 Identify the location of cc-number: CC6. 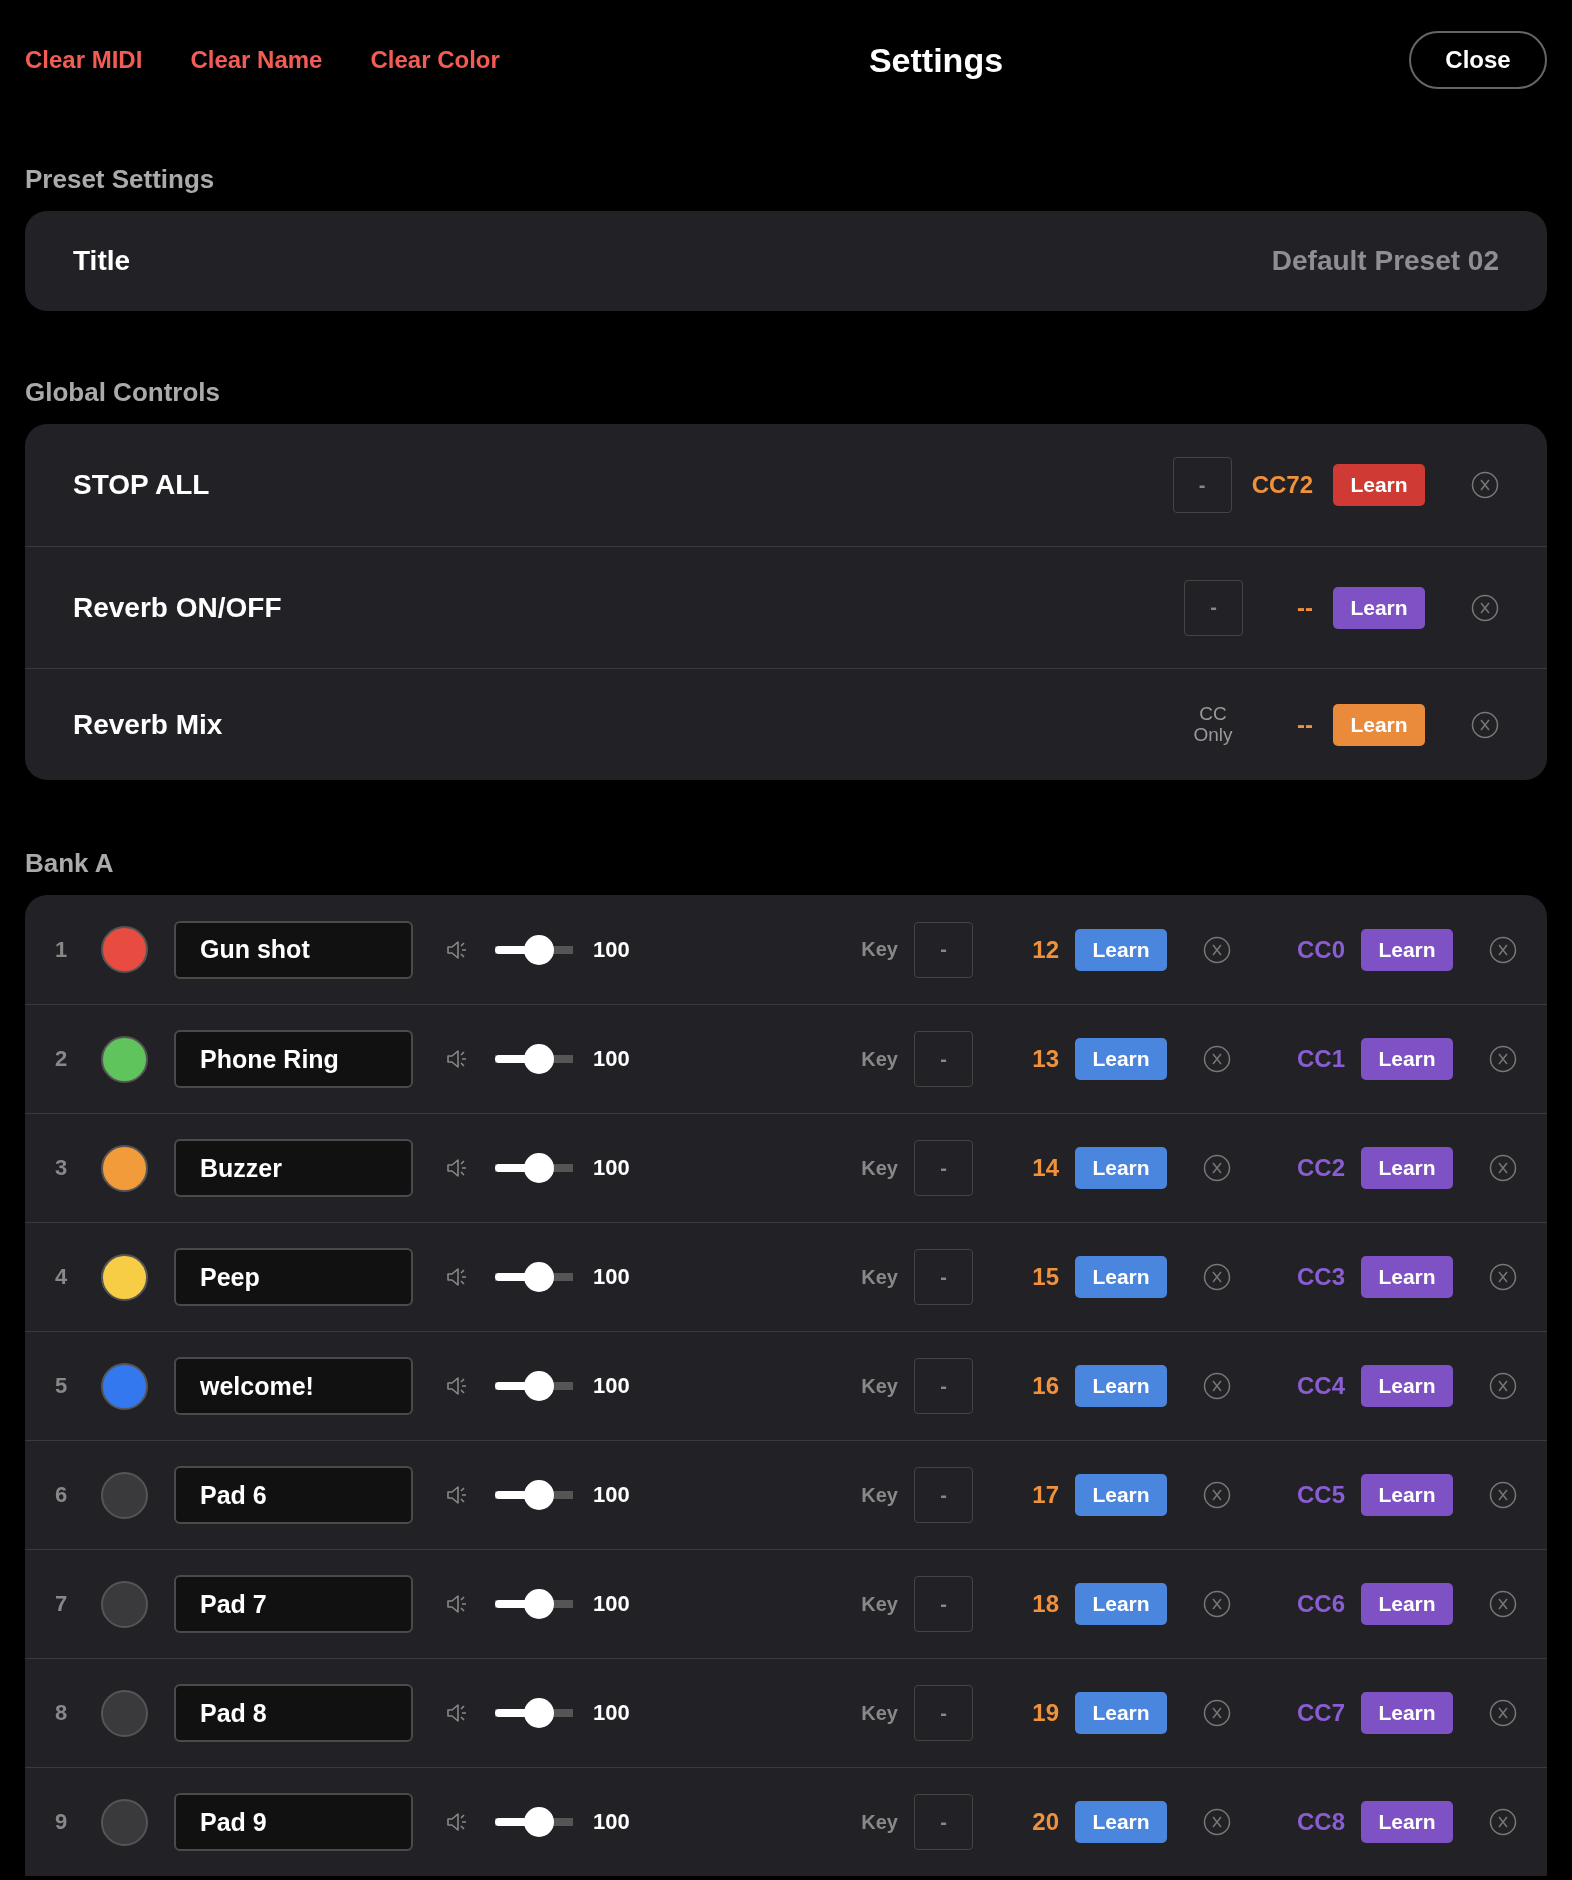
(1320, 1604).